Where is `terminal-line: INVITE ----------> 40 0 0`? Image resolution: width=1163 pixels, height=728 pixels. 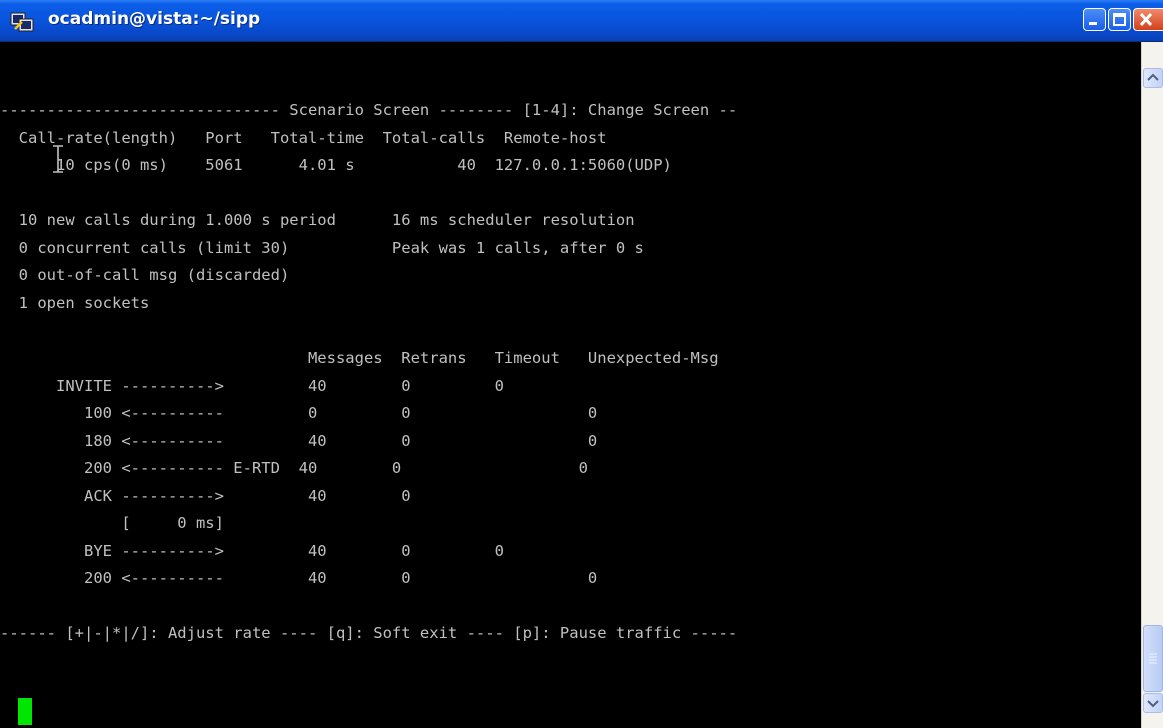
terminal-line: INVITE ----------> 40 0 0 is located at coordinates (252, 385).